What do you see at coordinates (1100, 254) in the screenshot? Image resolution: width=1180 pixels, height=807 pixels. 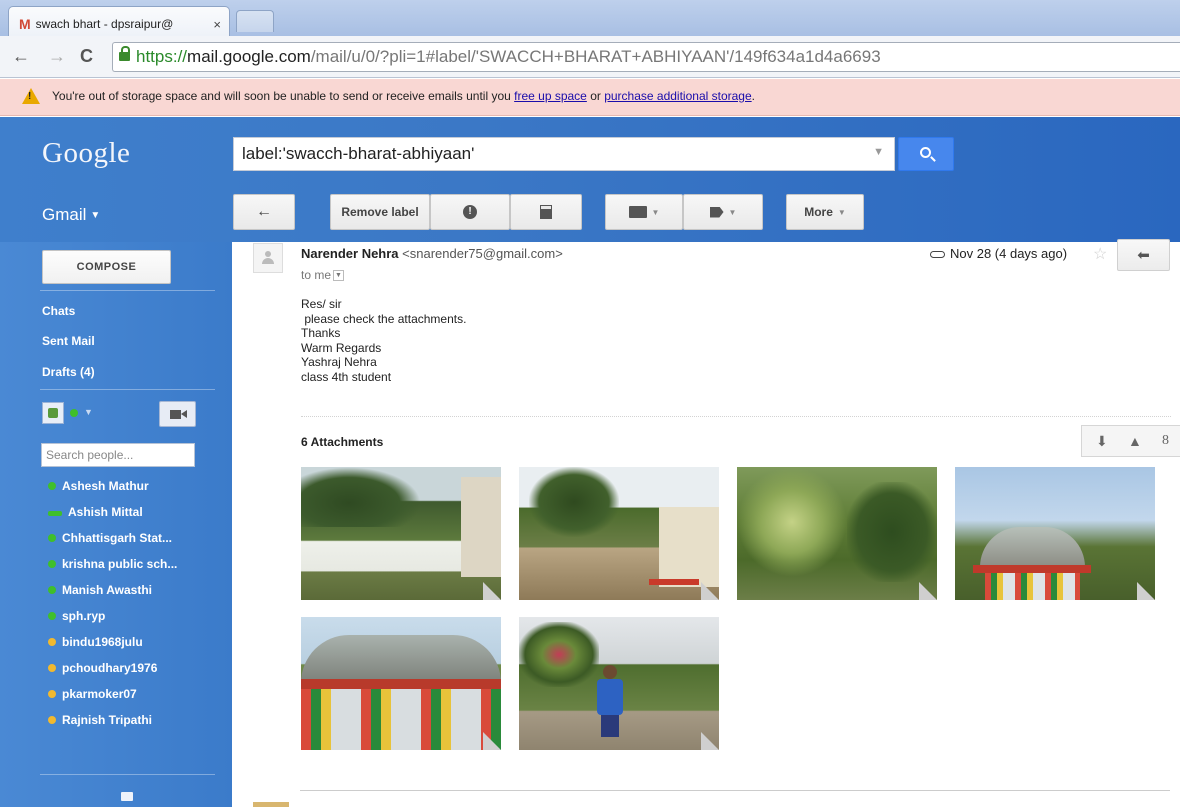 I see `star-icon: ☆` at bounding box center [1100, 254].